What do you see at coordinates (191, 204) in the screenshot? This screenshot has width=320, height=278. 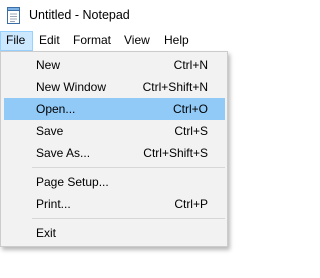 I see `menu-item-shortcut: Ctrl+P` at bounding box center [191, 204].